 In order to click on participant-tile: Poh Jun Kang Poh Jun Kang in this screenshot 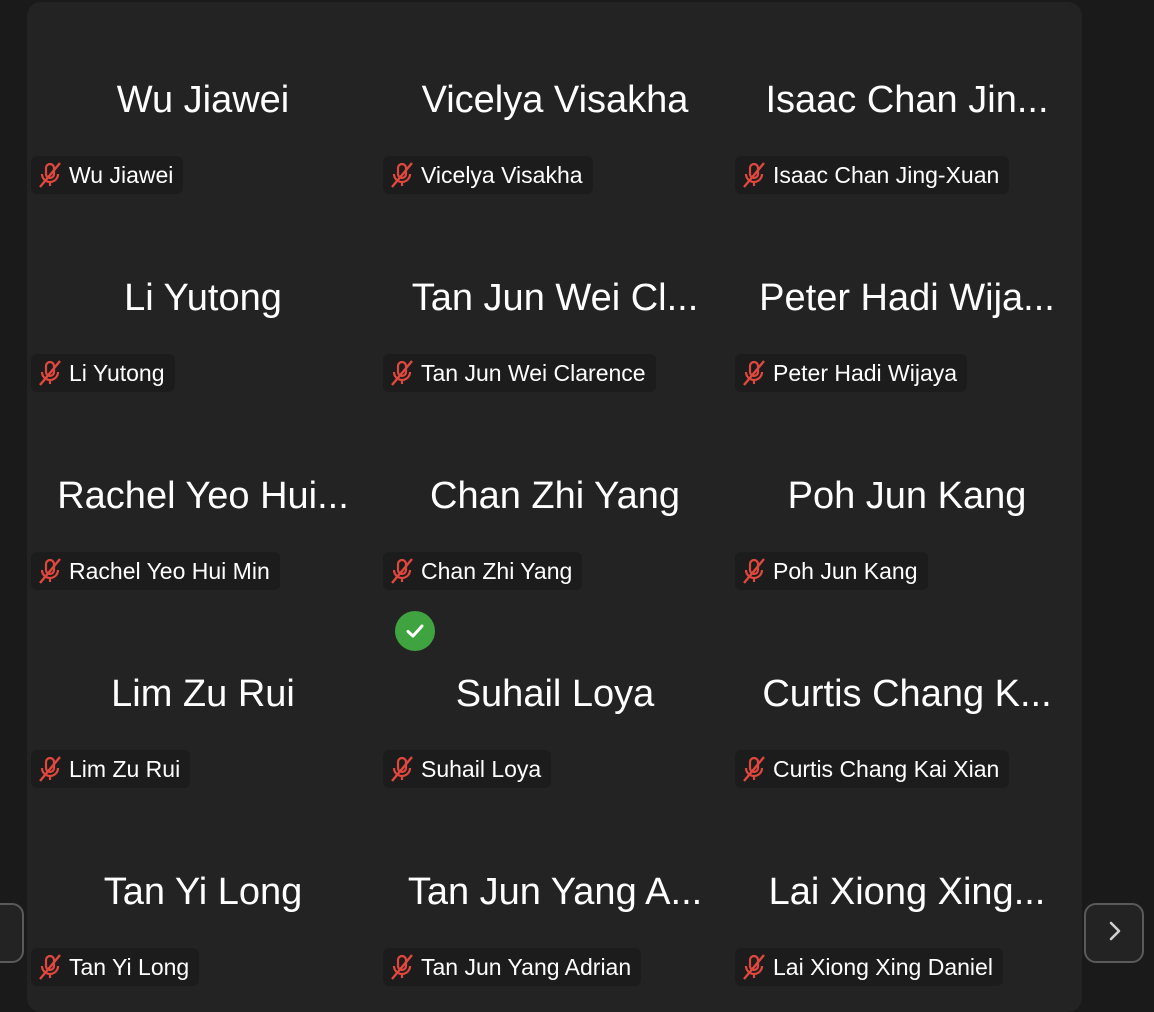, I will do `click(906, 497)`.